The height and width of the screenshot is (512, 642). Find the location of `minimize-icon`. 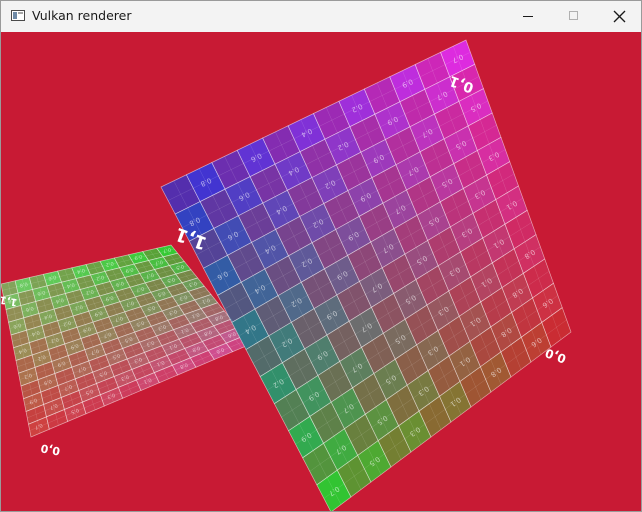

minimize-icon is located at coordinates (528, 16).